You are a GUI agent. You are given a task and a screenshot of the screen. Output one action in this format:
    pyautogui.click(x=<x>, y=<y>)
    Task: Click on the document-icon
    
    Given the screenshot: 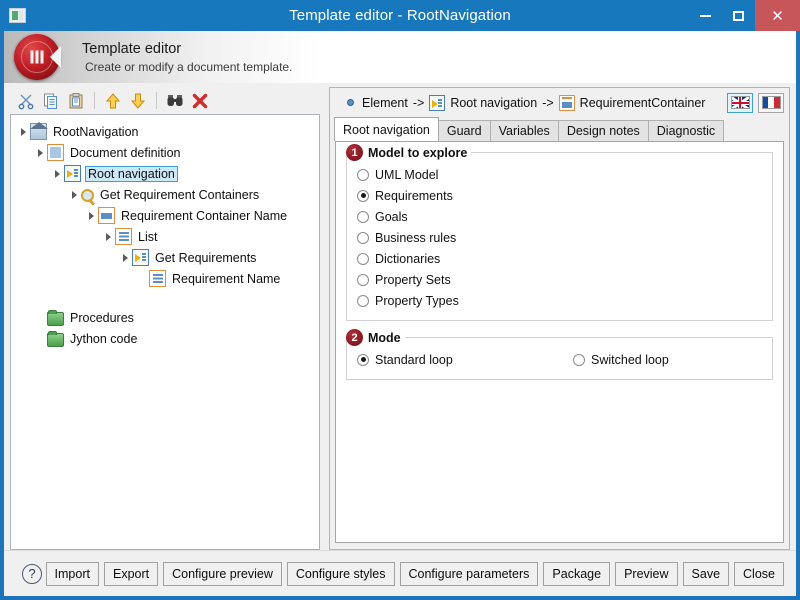 What is the action you would take?
    pyautogui.click(x=55, y=152)
    